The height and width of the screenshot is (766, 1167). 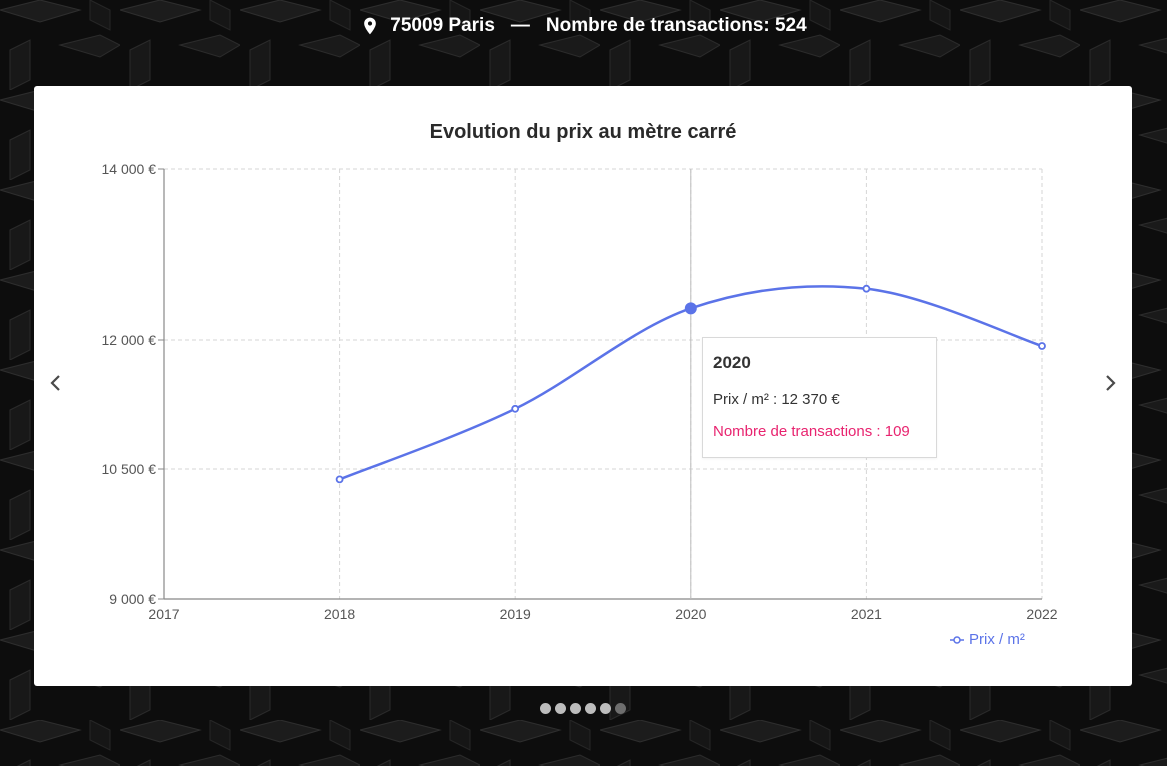 What do you see at coordinates (583, 132) in the screenshot?
I see `chart-title: Evolution du prix au mètre carré` at bounding box center [583, 132].